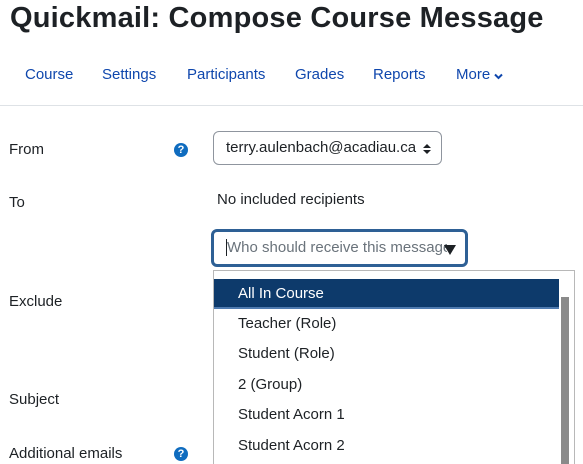 The width and height of the screenshot is (583, 464). Describe the element at coordinates (226, 74) in the screenshot. I see `nav-participants: Participants` at that location.